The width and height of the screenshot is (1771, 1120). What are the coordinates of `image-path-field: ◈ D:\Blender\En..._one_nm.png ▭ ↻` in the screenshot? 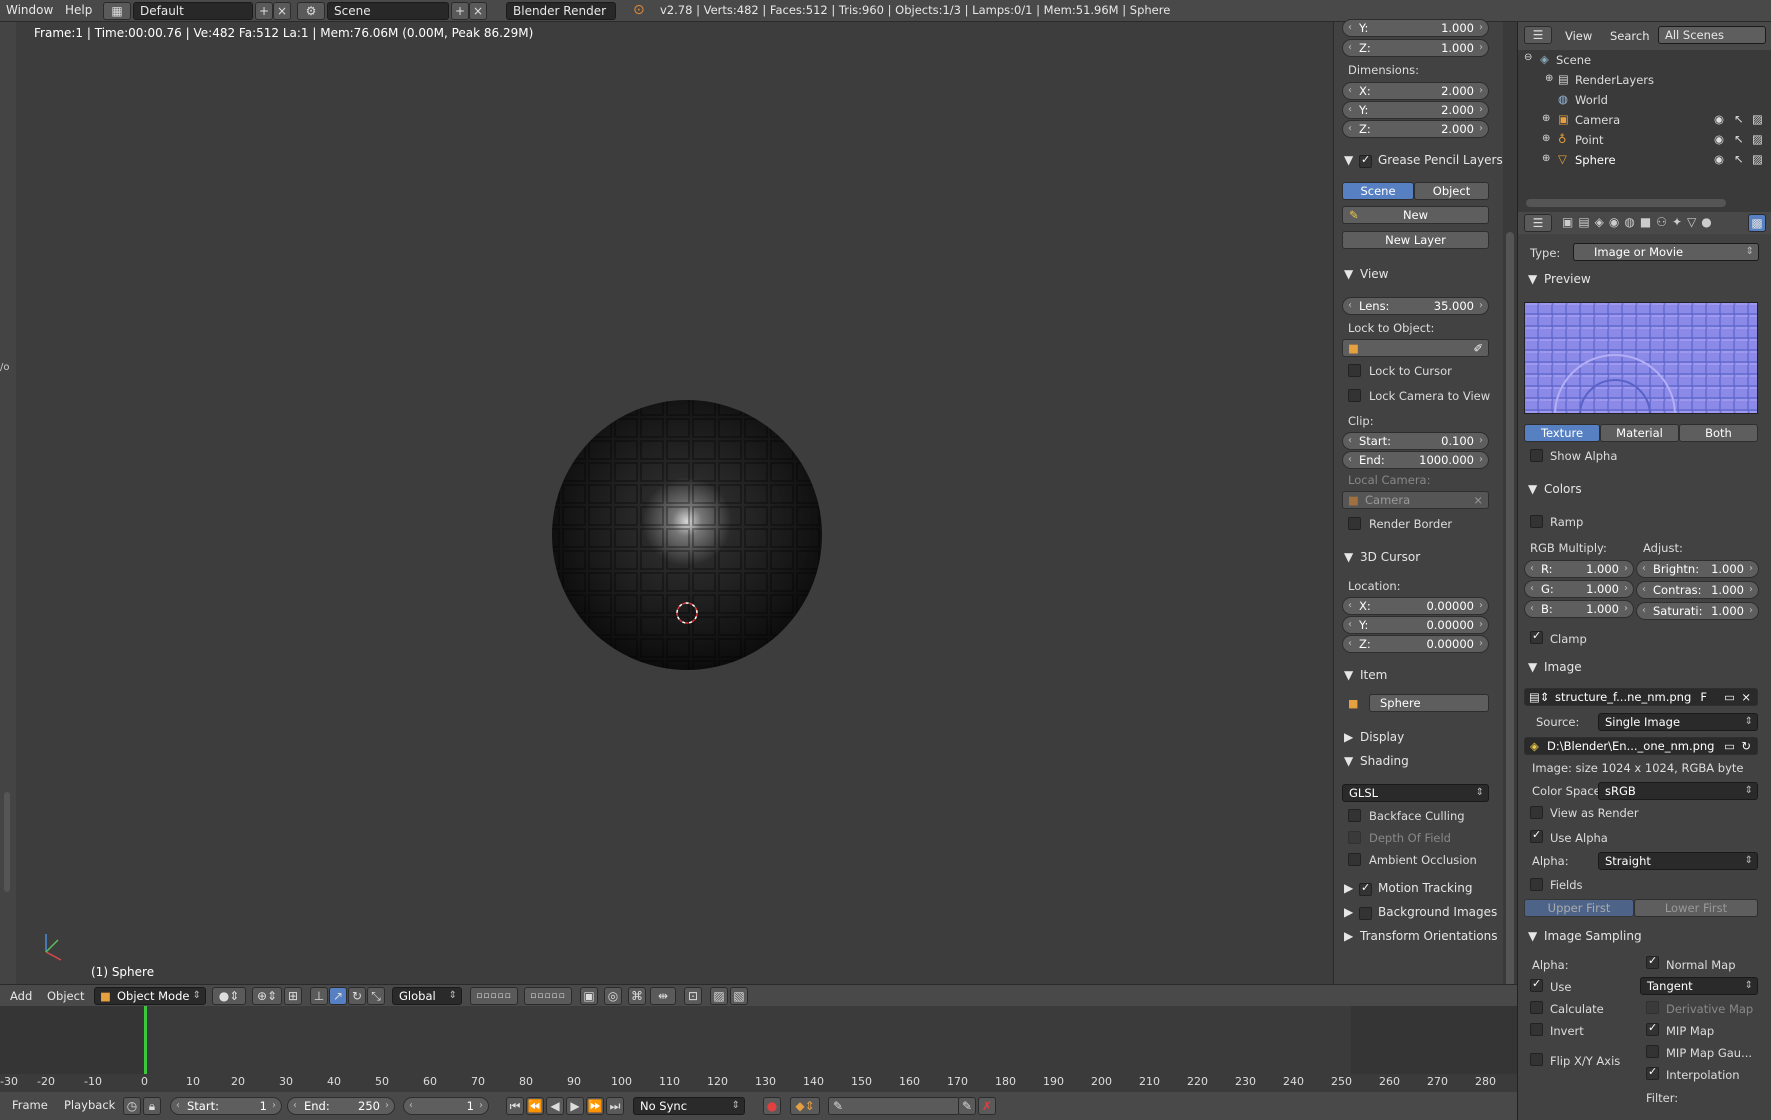 It's located at (1641, 746).